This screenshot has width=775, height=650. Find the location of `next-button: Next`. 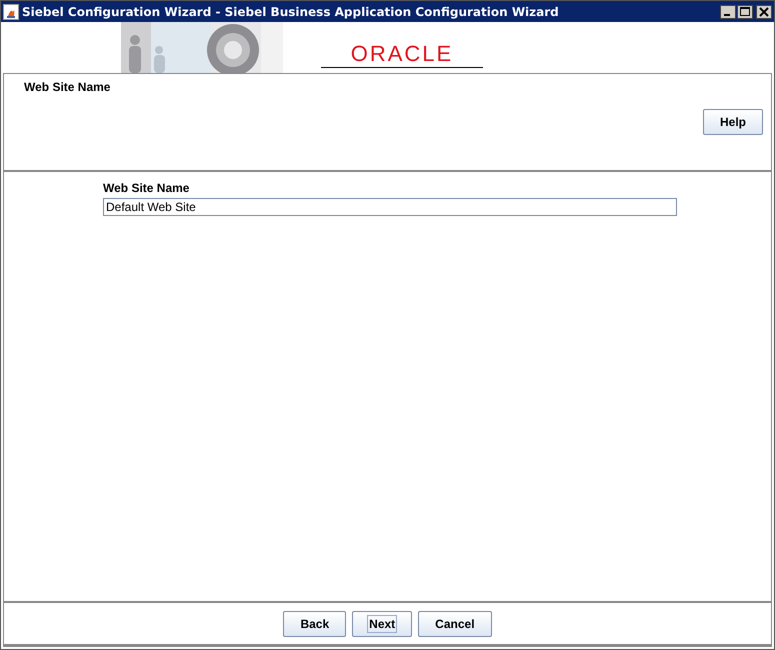

next-button: Next is located at coordinates (382, 623).